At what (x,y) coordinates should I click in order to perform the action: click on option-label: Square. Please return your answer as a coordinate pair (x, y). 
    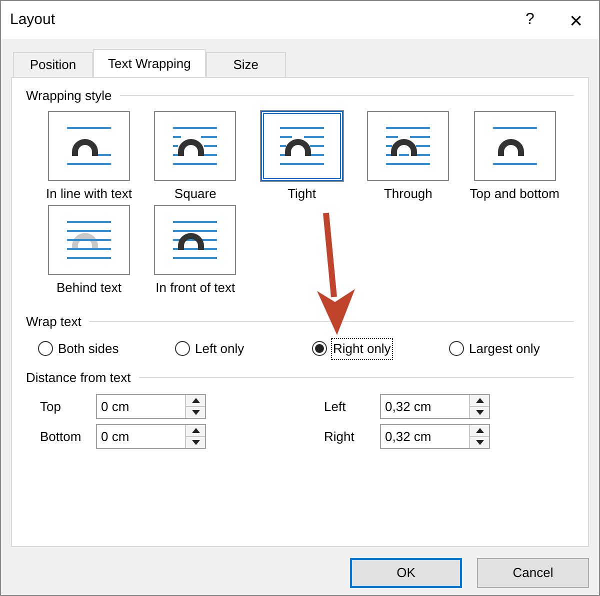
    Looking at the image, I should click on (195, 193).